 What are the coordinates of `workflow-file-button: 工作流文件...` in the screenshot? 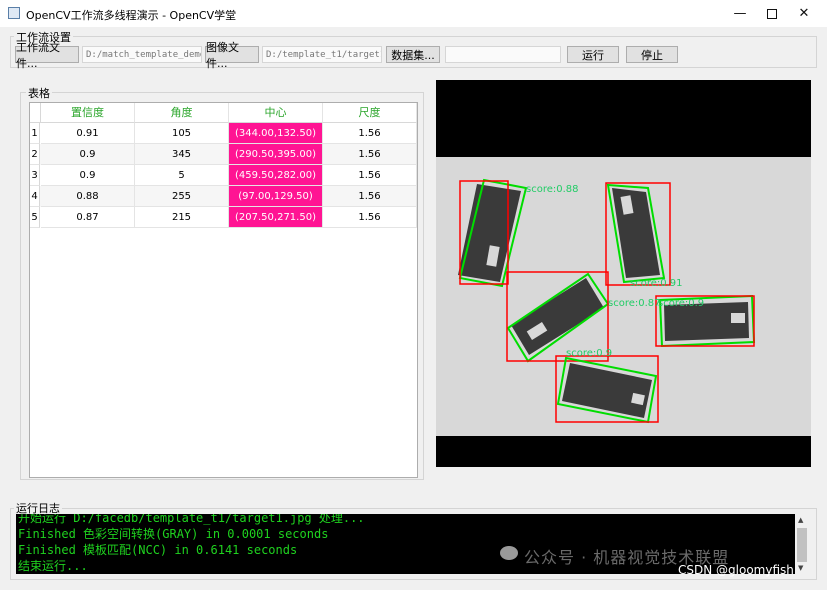 It's located at (47, 55).